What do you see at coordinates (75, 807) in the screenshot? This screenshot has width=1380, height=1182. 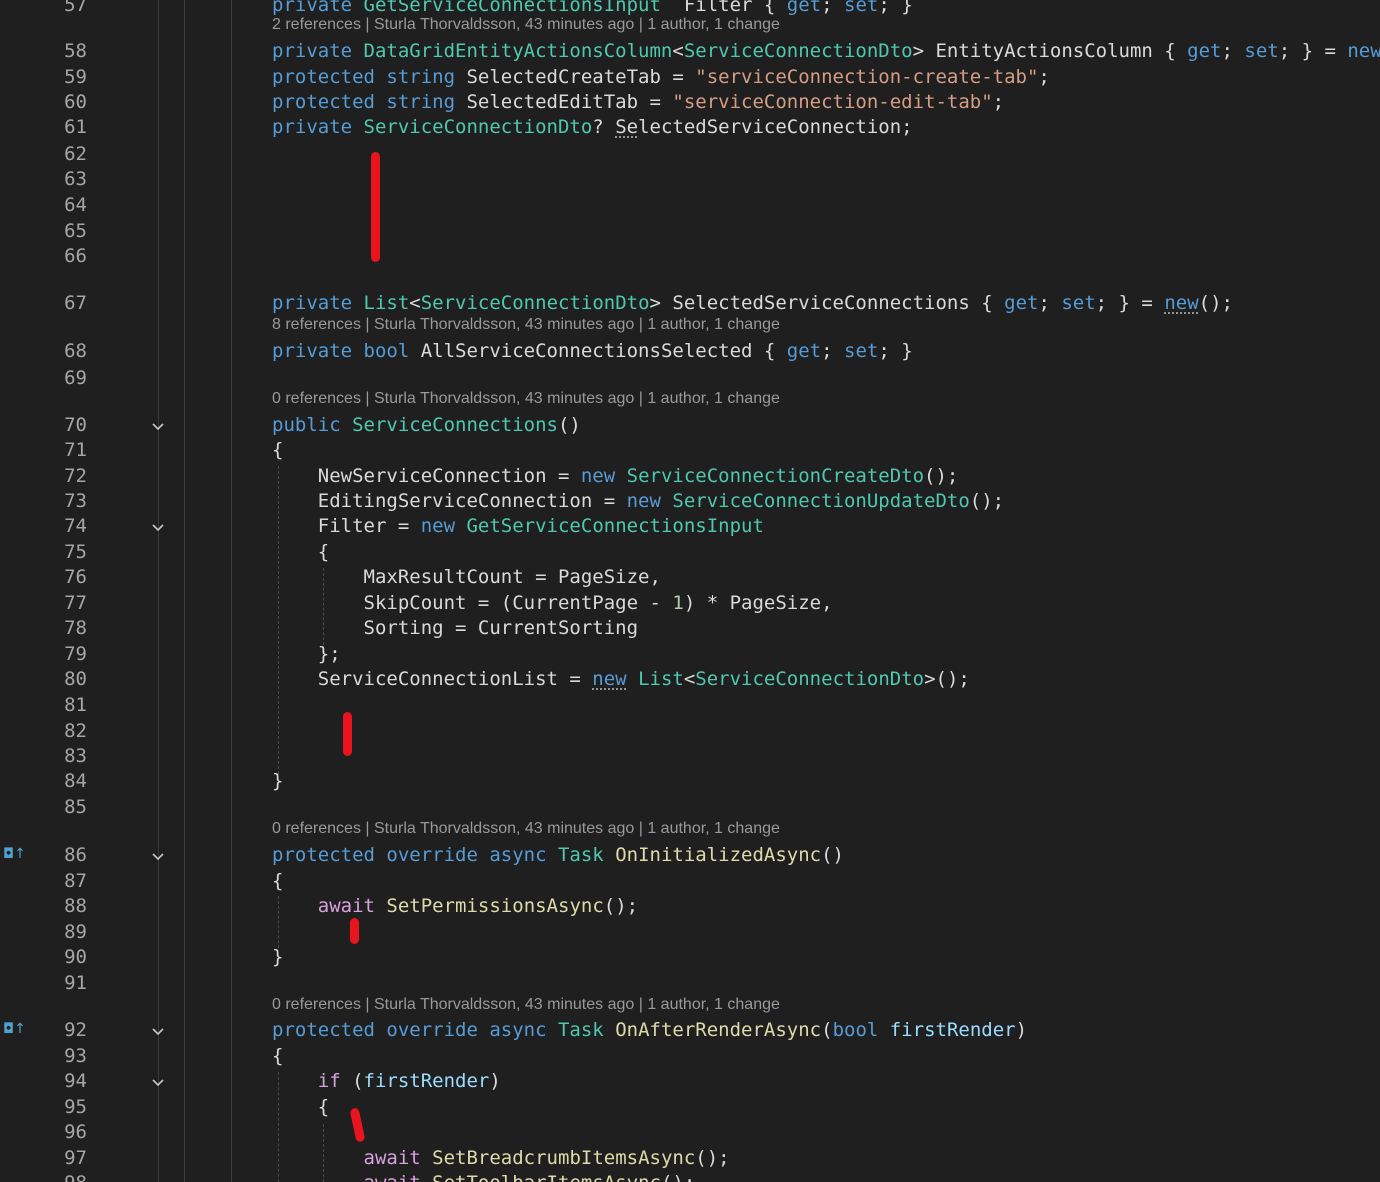 I see `line-number: 85` at bounding box center [75, 807].